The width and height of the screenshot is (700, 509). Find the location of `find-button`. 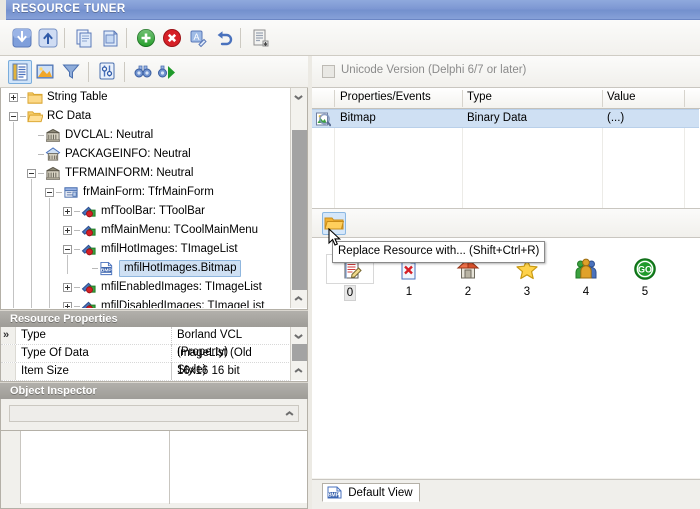

find-button is located at coordinates (144, 72).